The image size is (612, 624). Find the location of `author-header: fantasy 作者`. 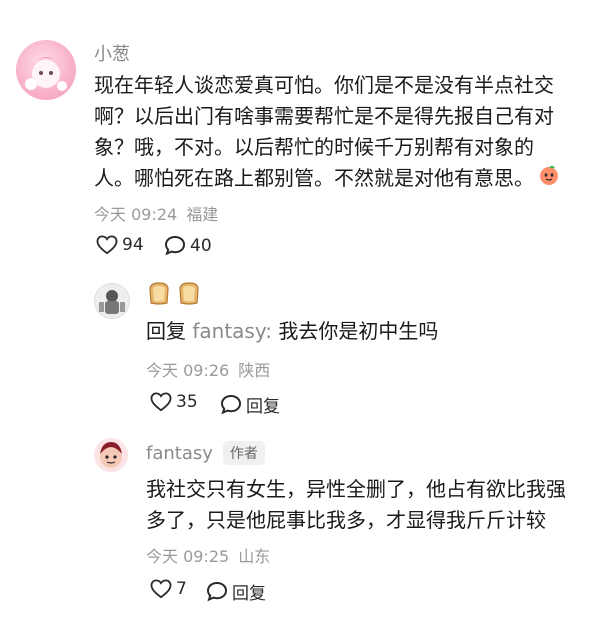

author-header: fantasy 作者 is located at coordinates (205, 453).